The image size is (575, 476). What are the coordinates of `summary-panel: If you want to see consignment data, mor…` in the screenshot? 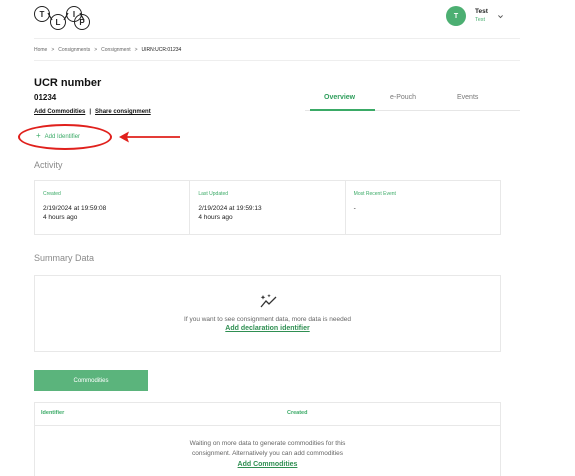 It's located at (267, 313).